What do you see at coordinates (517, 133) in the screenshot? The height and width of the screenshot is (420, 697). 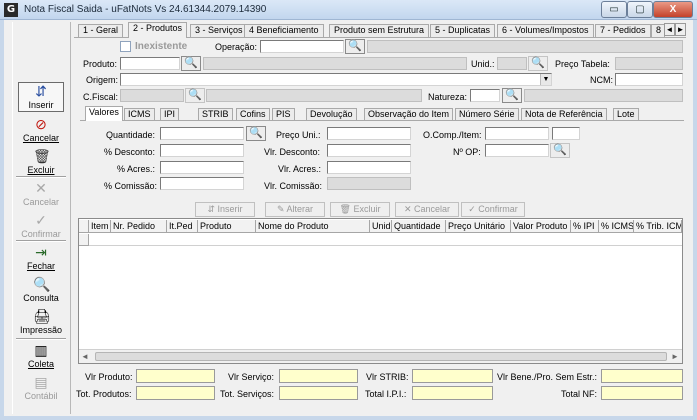 I see `ocomp-input` at bounding box center [517, 133].